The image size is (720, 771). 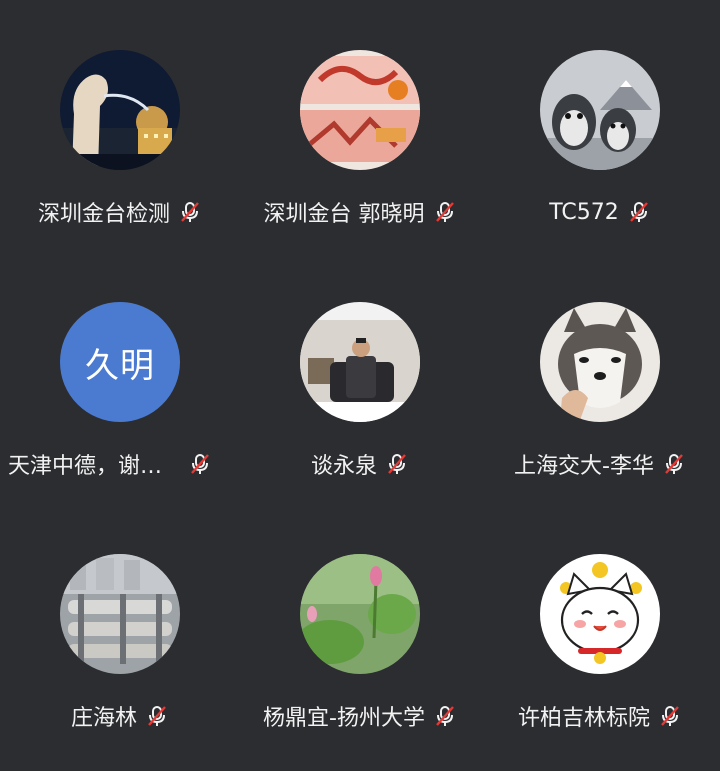 I want to click on participant-name: 许柏吉林标院, so click(x=583, y=718).